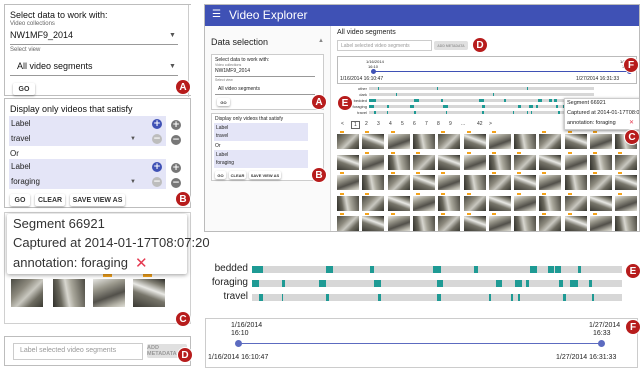  What do you see at coordinates (176, 140) in the screenshot?
I see `remove-group-icon: −` at bounding box center [176, 140].